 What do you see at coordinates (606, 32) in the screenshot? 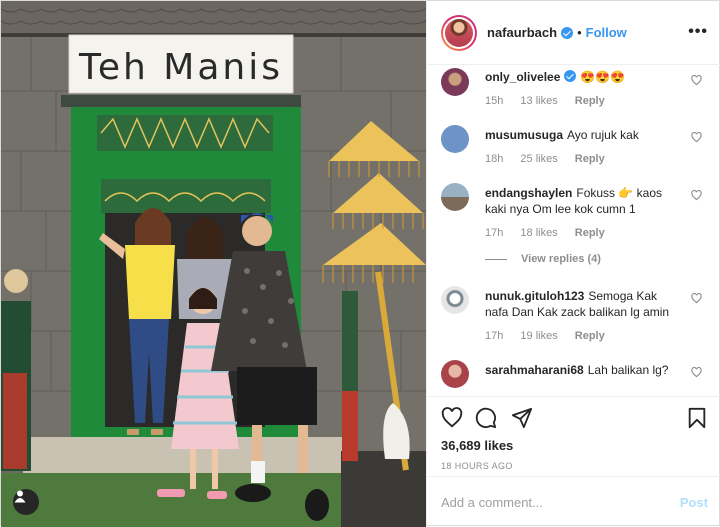
I see `follow-button: Follow` at bounding box center [606, 32].